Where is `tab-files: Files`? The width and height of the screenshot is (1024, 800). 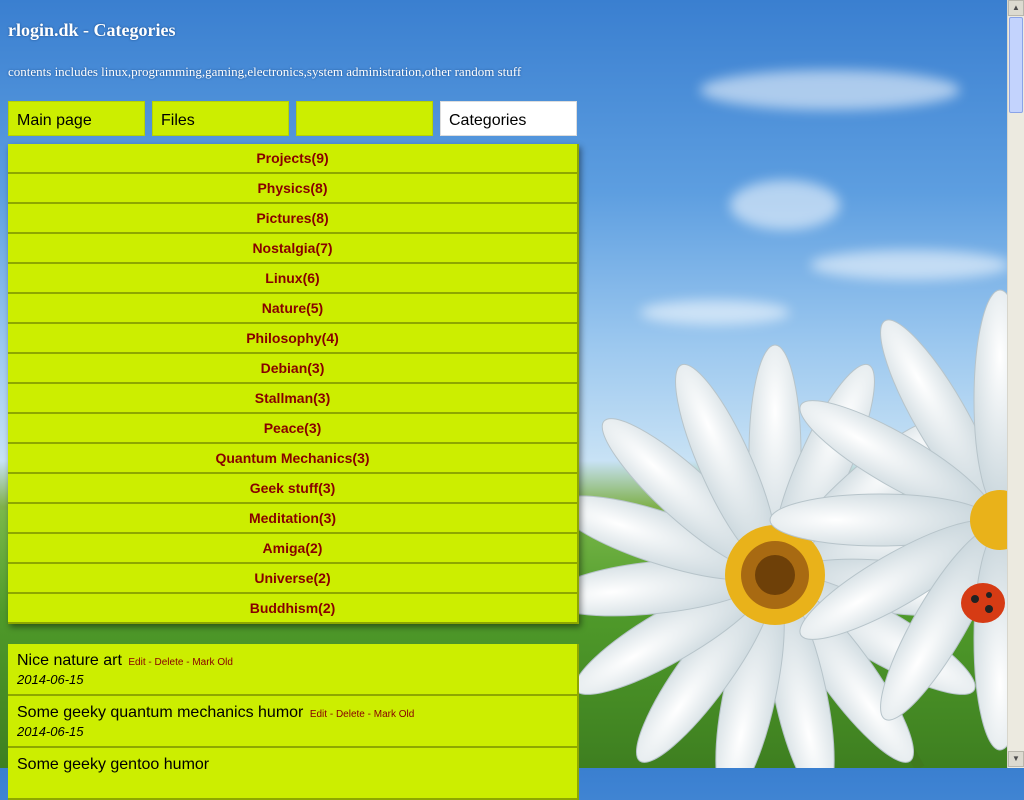 tab-files: Files is located at coordinates (220, 118).